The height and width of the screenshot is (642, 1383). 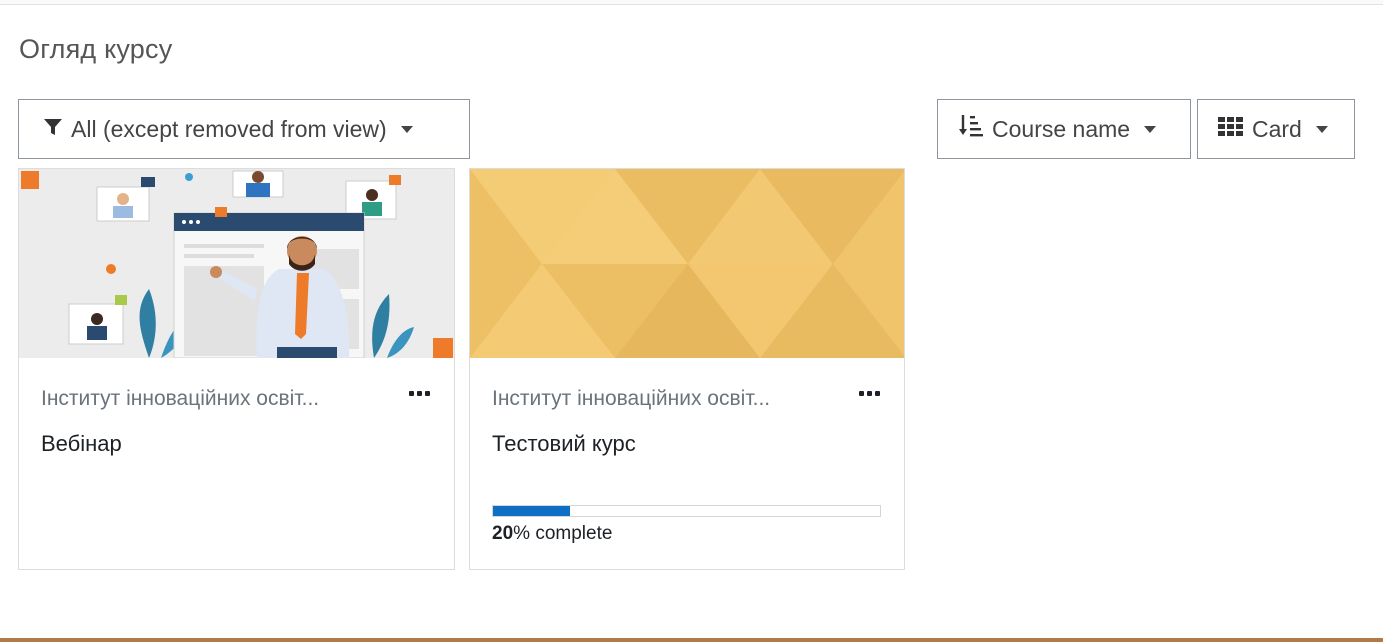 I want to click on view-label: Card, so click(x=1277, y=128).